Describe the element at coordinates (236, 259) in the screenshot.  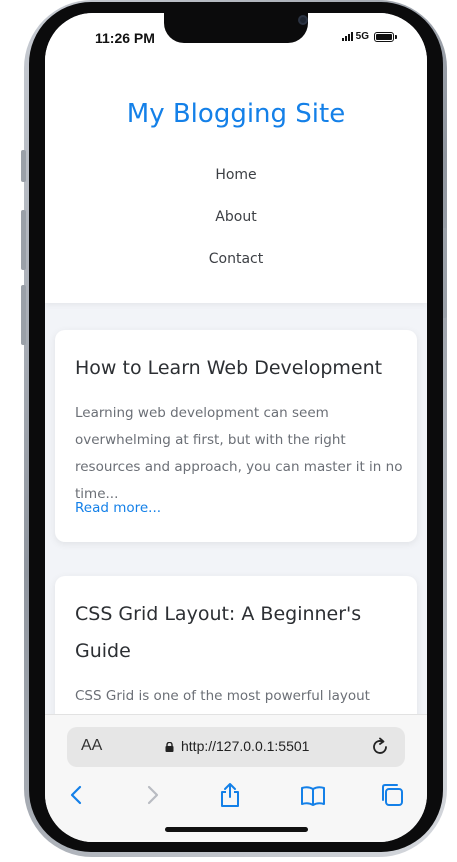
I see `nav-link-contact: Contact` at that location.